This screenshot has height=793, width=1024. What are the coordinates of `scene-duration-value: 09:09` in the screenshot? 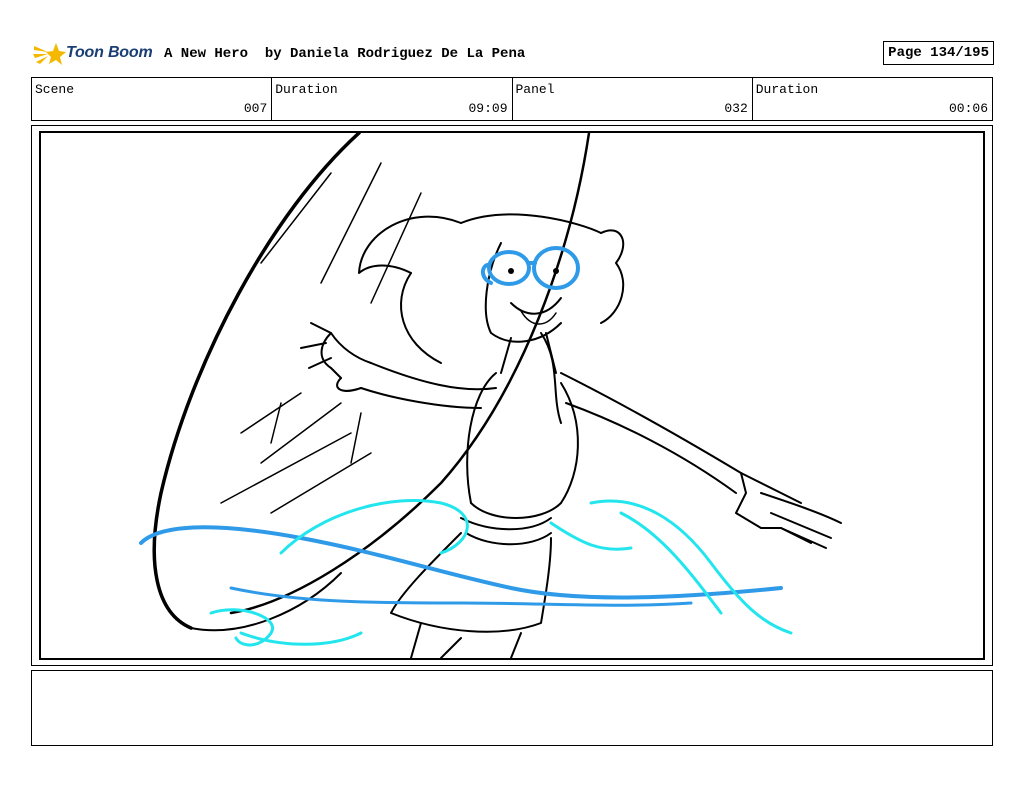 It's located at (488, 108).